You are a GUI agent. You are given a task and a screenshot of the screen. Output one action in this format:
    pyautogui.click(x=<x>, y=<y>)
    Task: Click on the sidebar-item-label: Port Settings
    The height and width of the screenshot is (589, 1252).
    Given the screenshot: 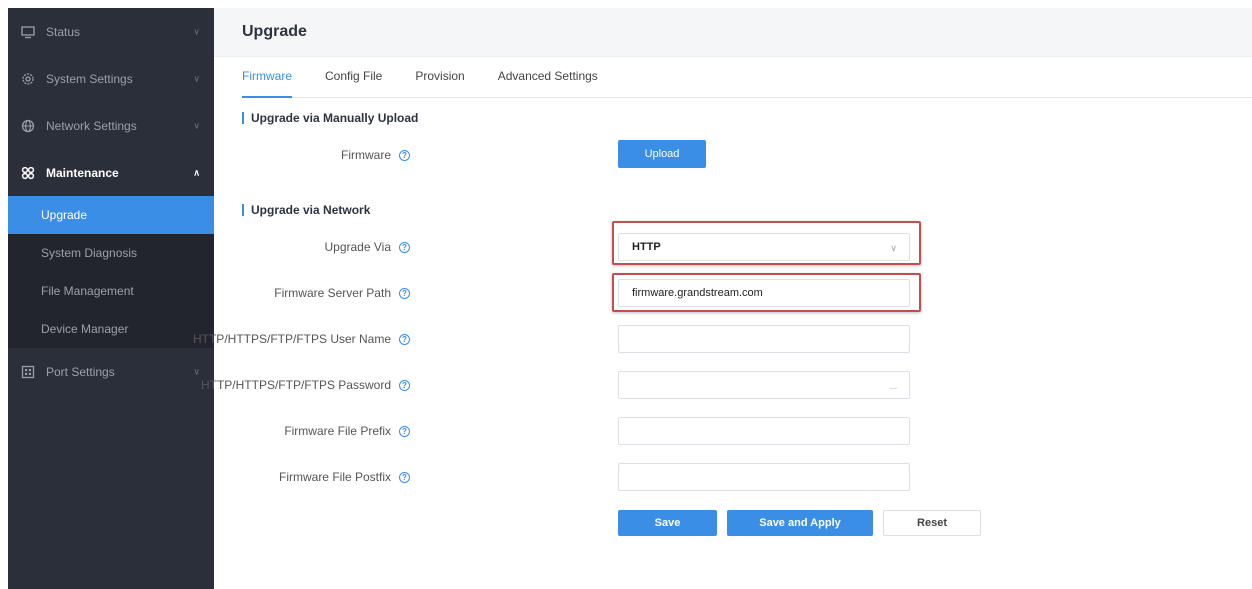 What is the action you would take?
    pyautogui.click(x=80, y=371)
    